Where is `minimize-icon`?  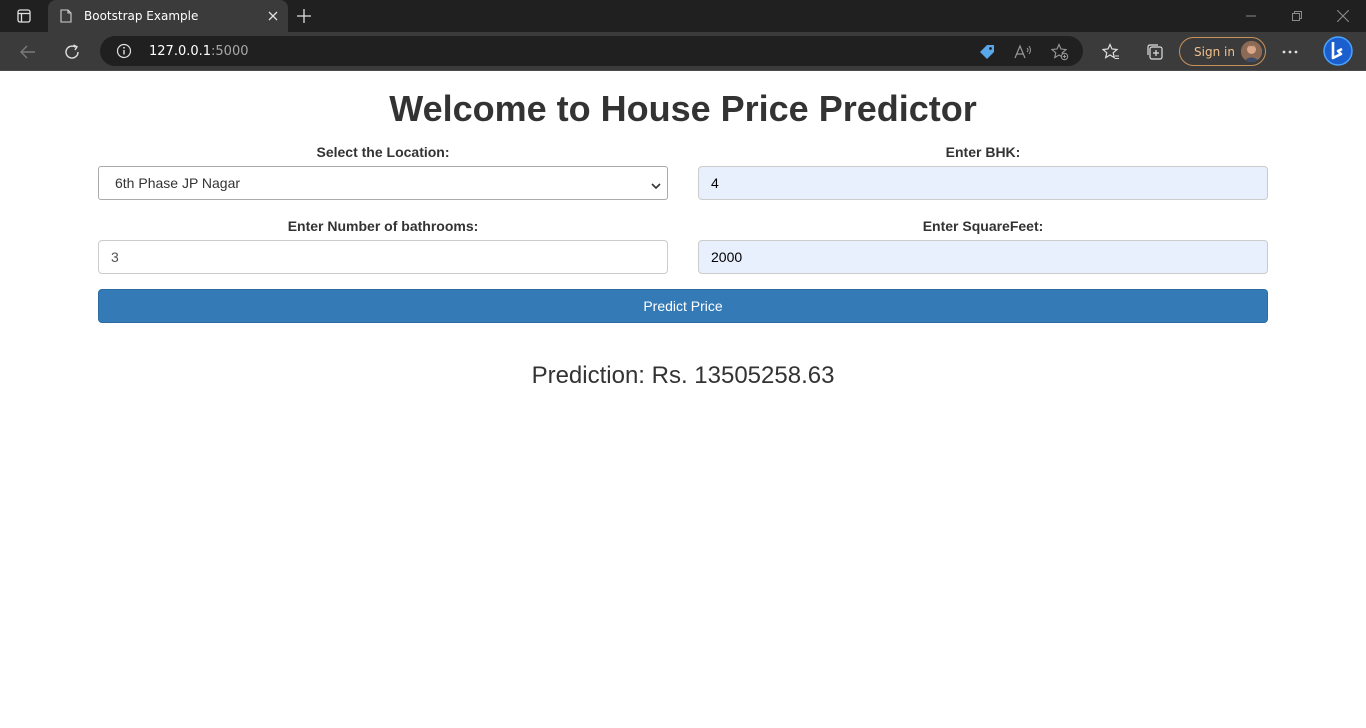 minimize-icon is located at coordinates (1251, 16).